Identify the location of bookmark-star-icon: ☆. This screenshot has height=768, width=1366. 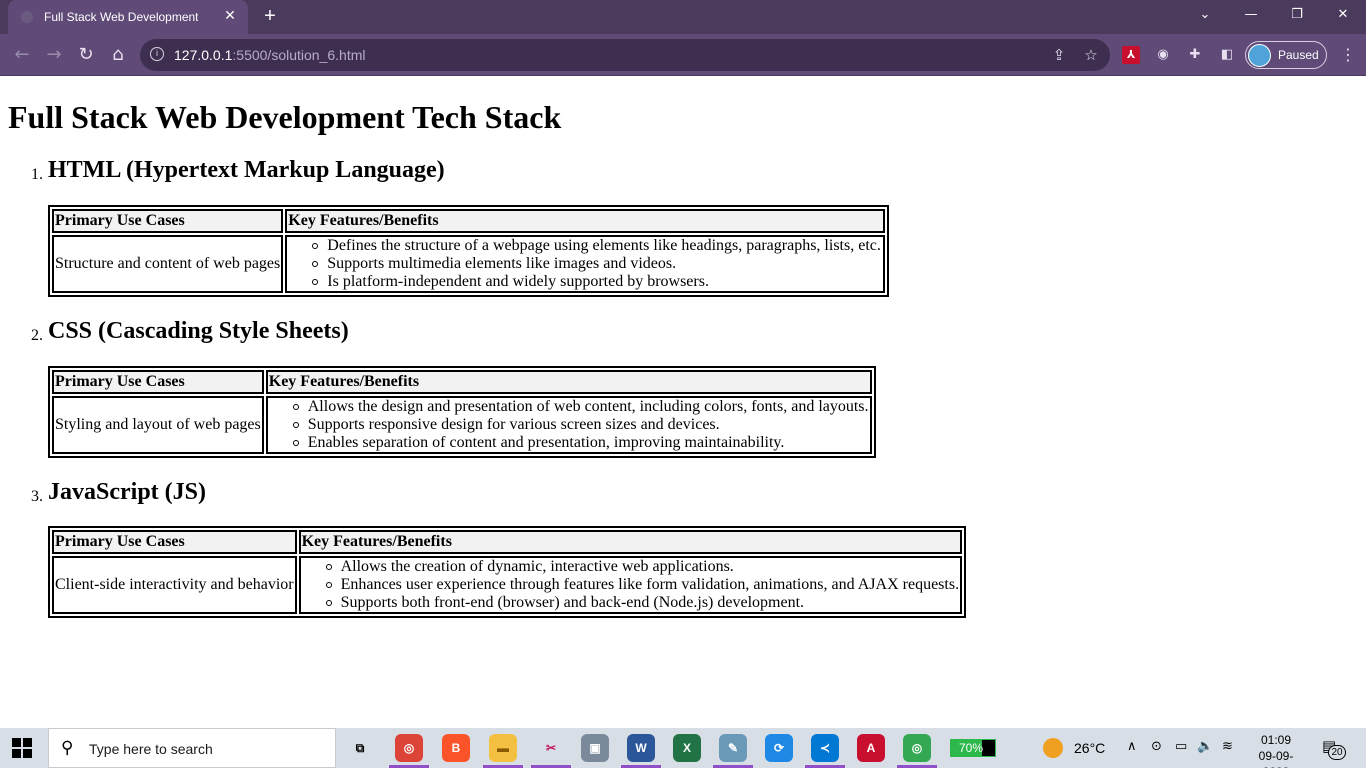
(1091, 55).